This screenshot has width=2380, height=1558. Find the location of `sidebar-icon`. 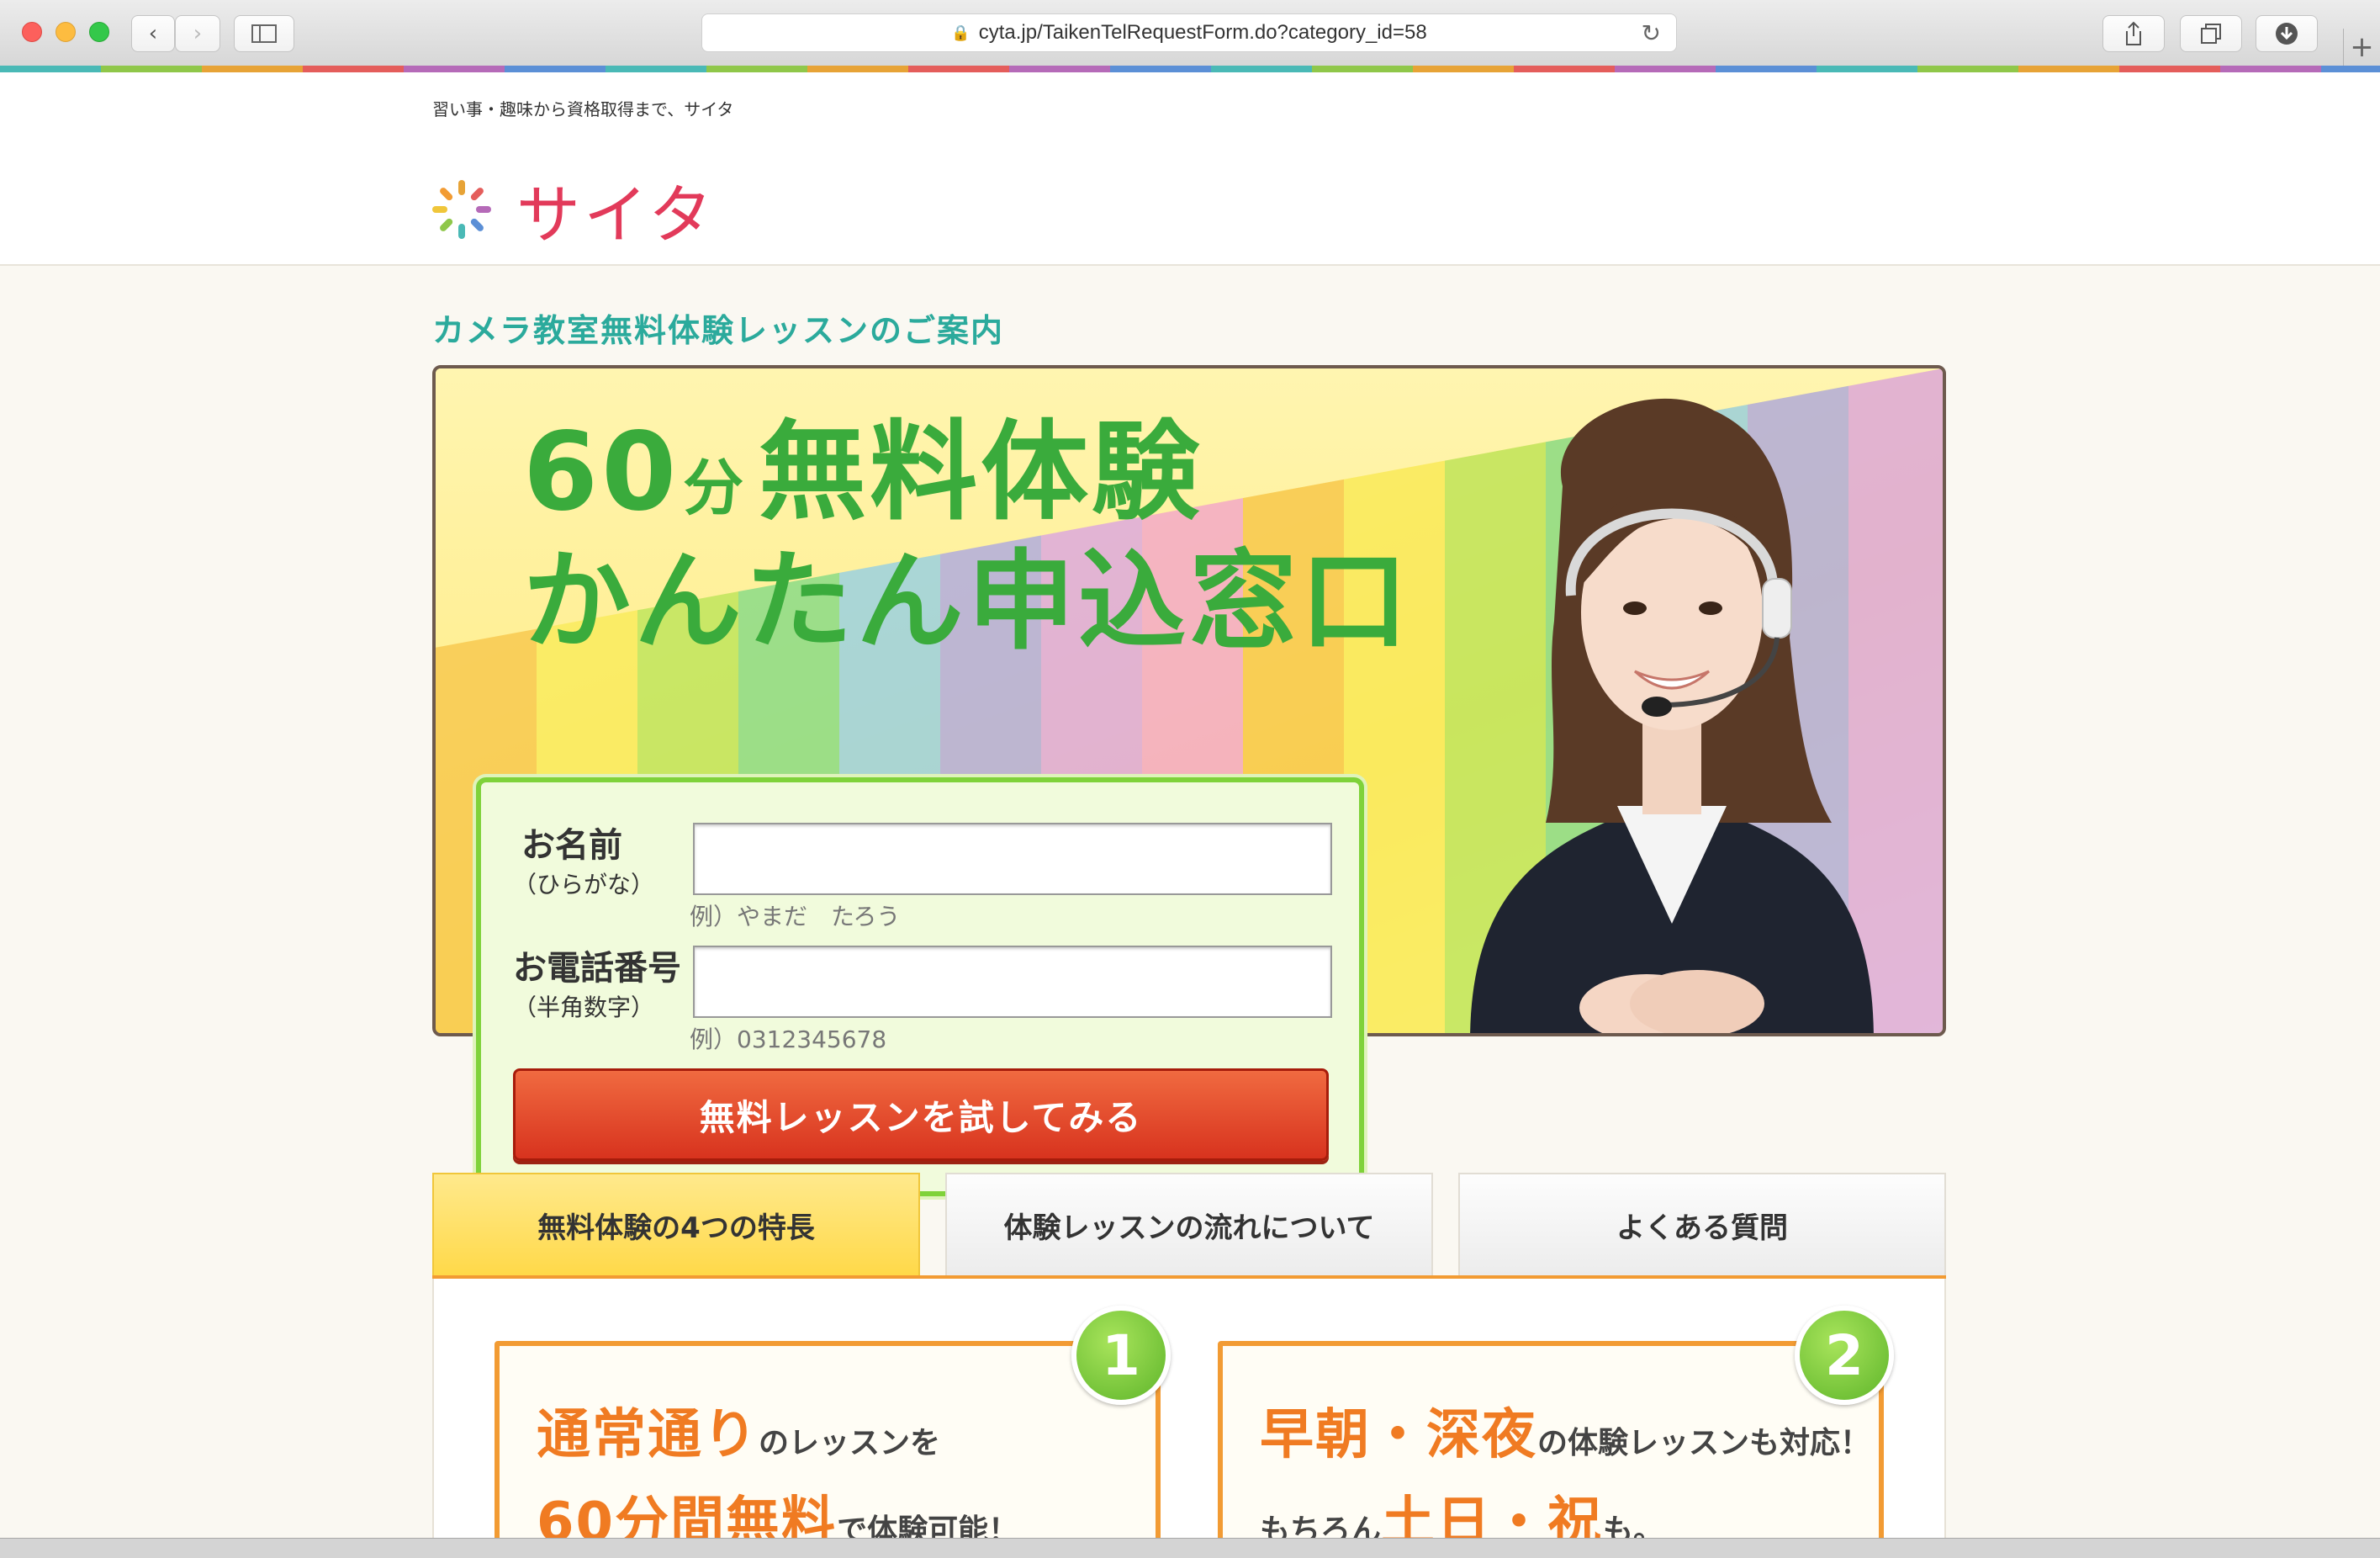

sidebar-icon is located at coordinates (264, 33).